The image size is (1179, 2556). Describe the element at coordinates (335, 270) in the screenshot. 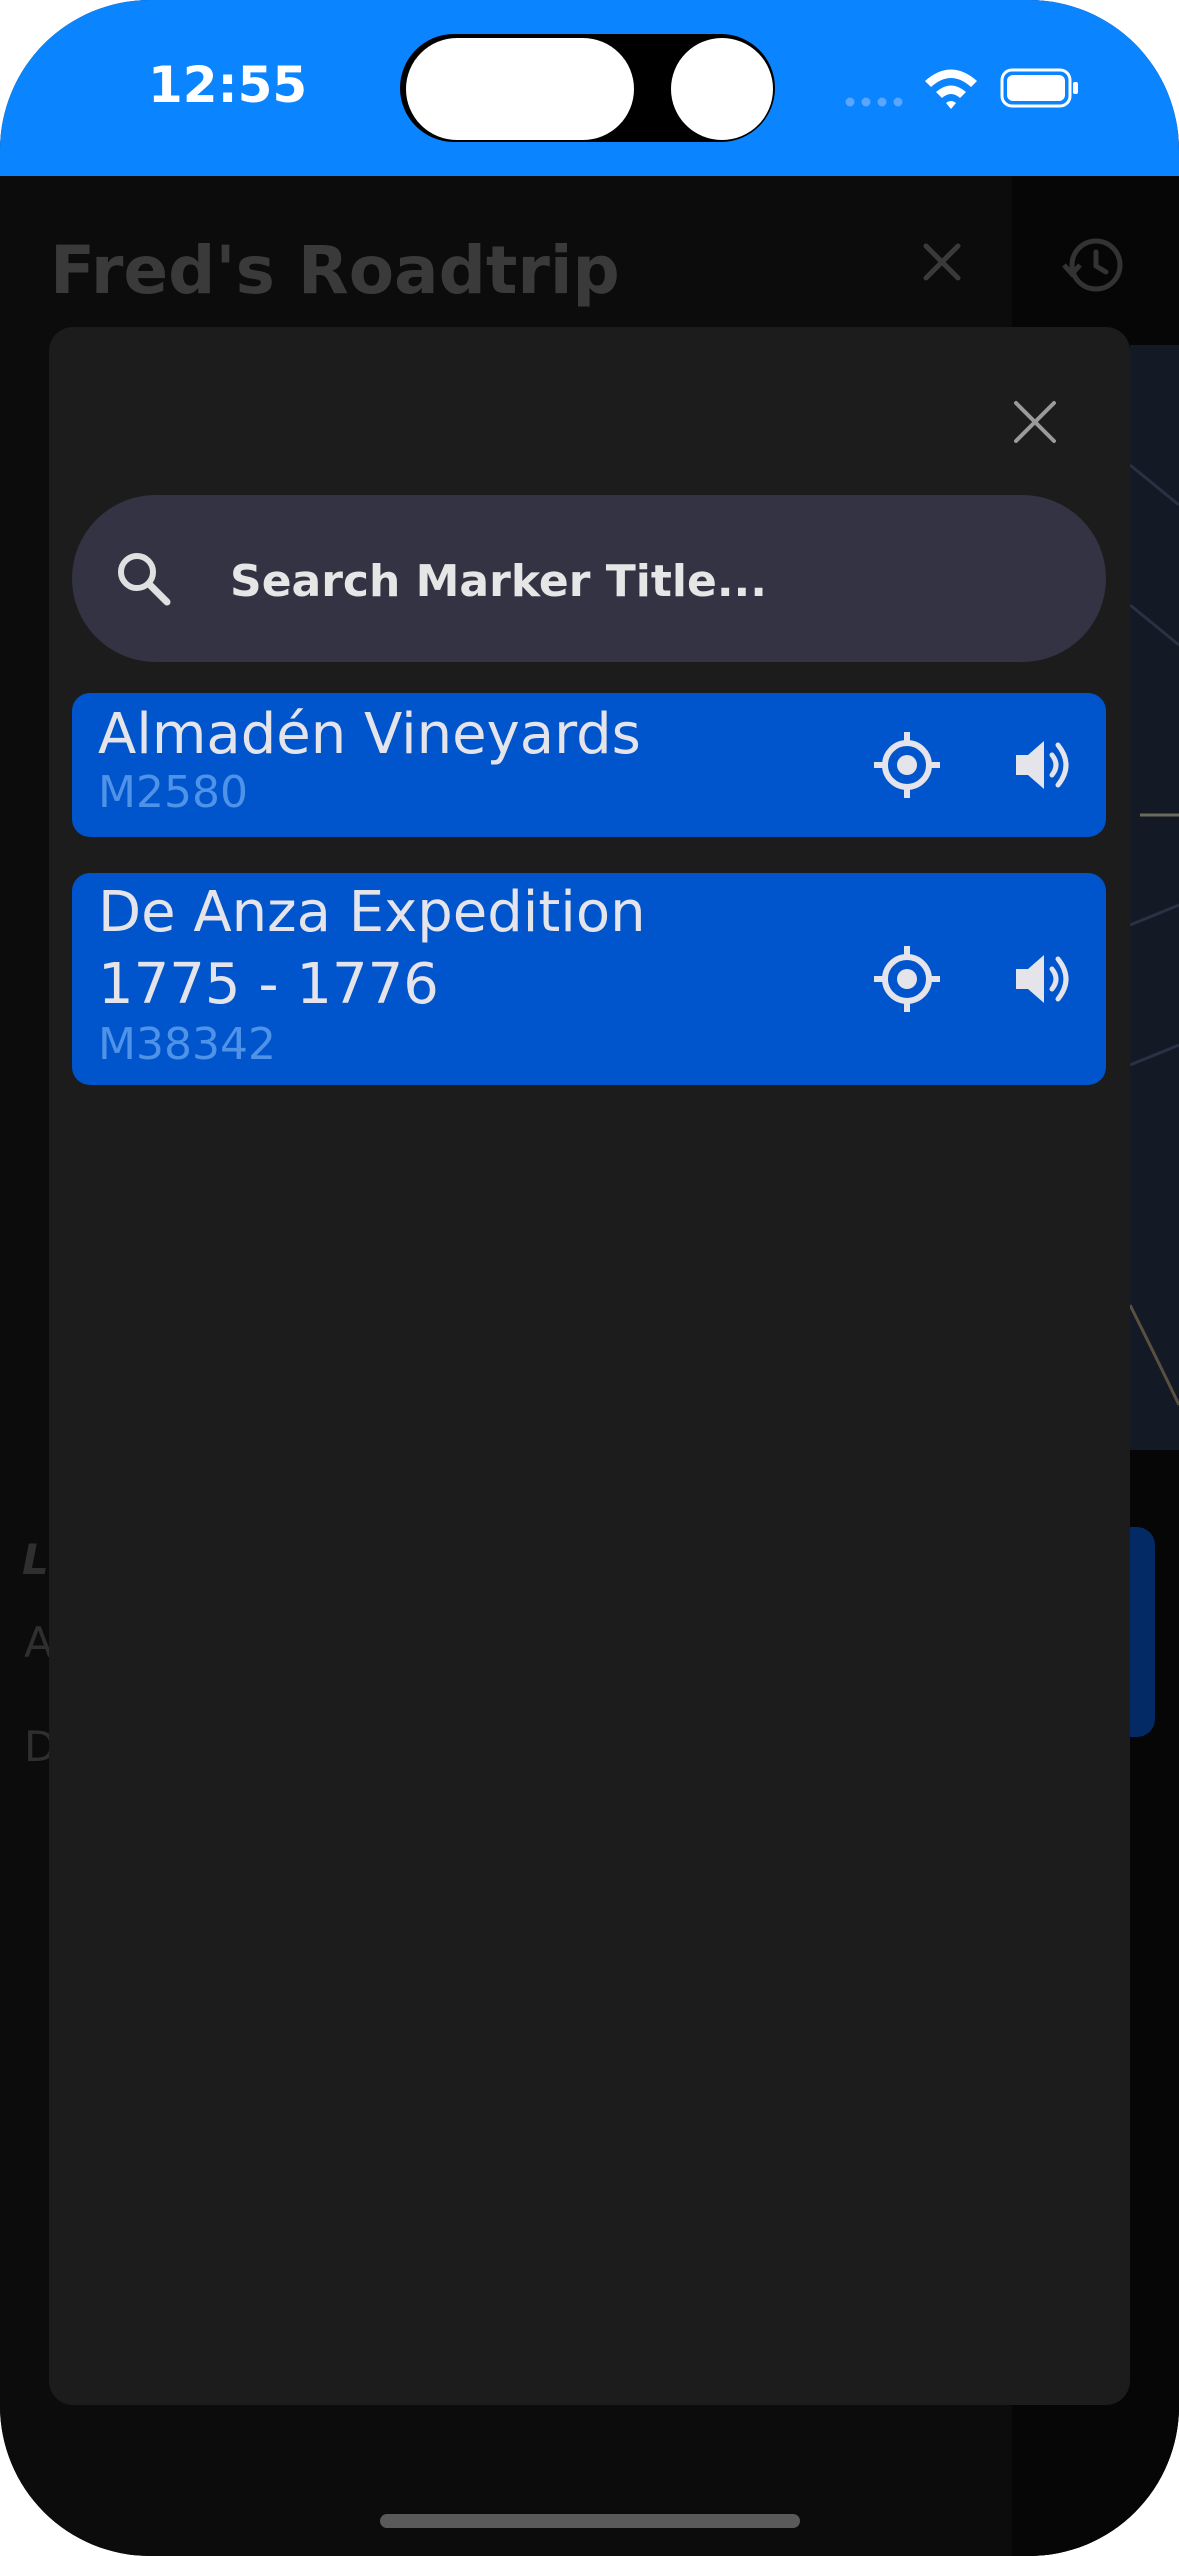

I see `background-page-title: Fred's Roadtrip` at that location.